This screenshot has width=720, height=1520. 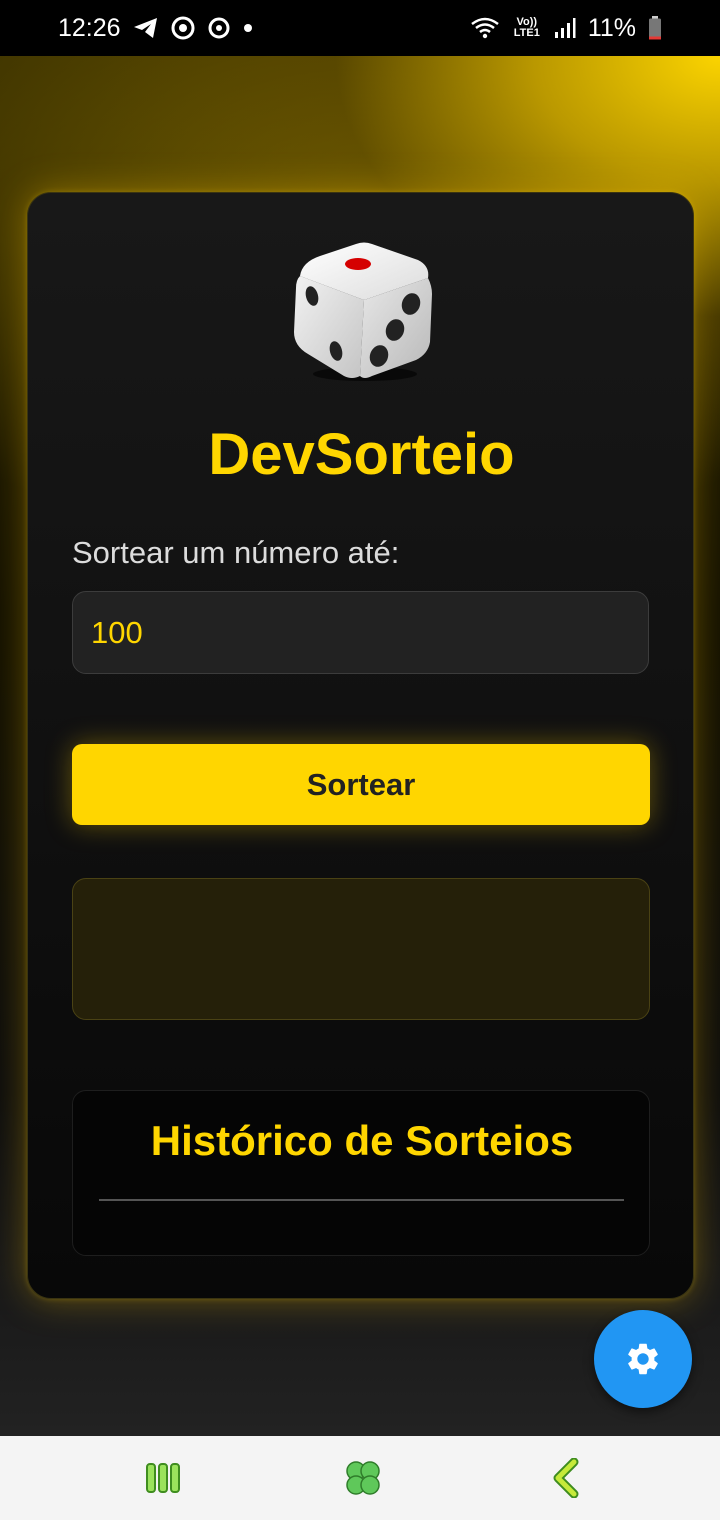 I want to click on volte-icon: Vo)) LTE1, so click(x=527, y=28).